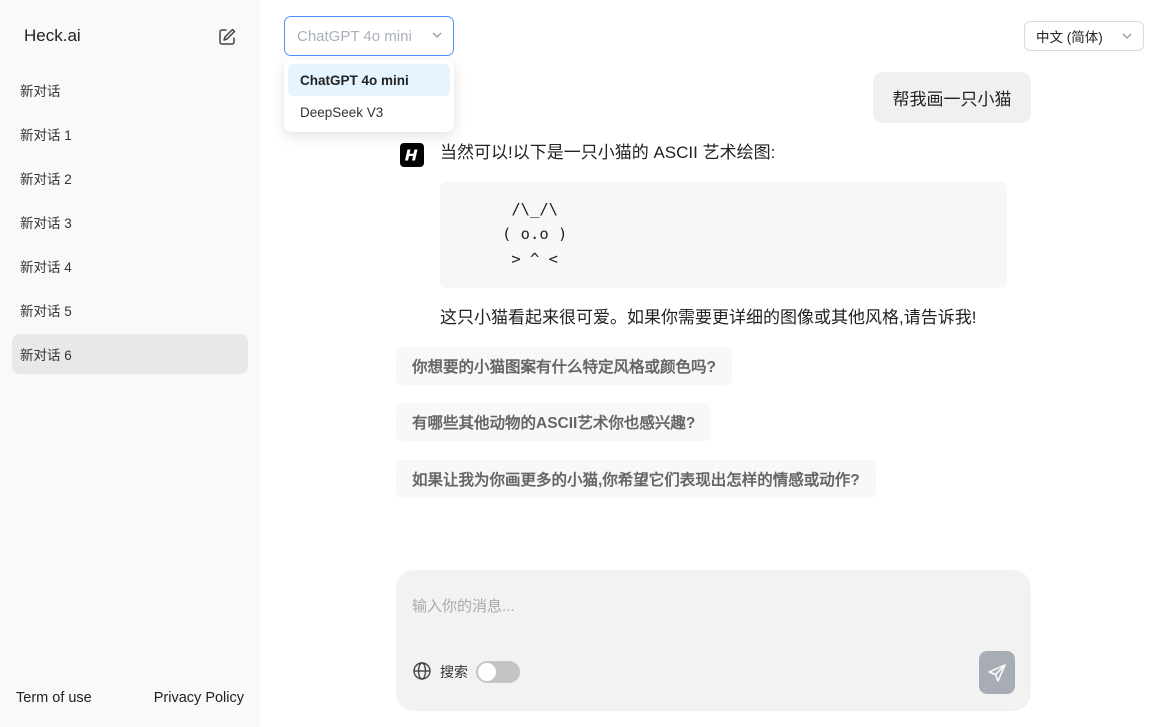  I want to click on heck-logo-icon, so click(411, 155).